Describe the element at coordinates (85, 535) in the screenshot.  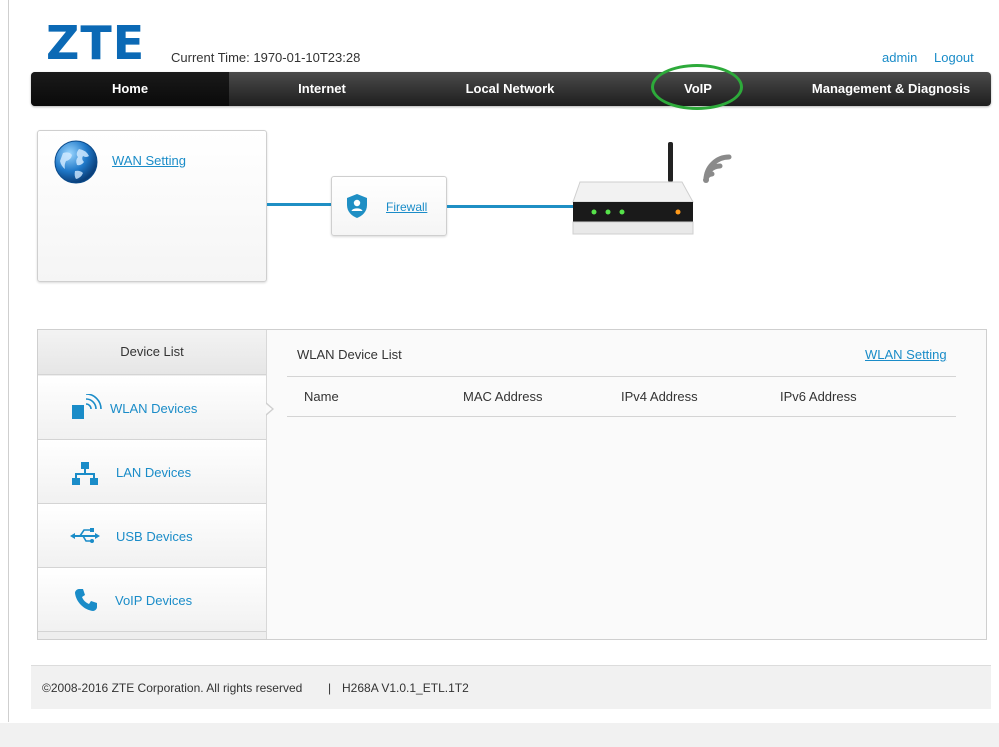
I see `usb-icon` at that location.